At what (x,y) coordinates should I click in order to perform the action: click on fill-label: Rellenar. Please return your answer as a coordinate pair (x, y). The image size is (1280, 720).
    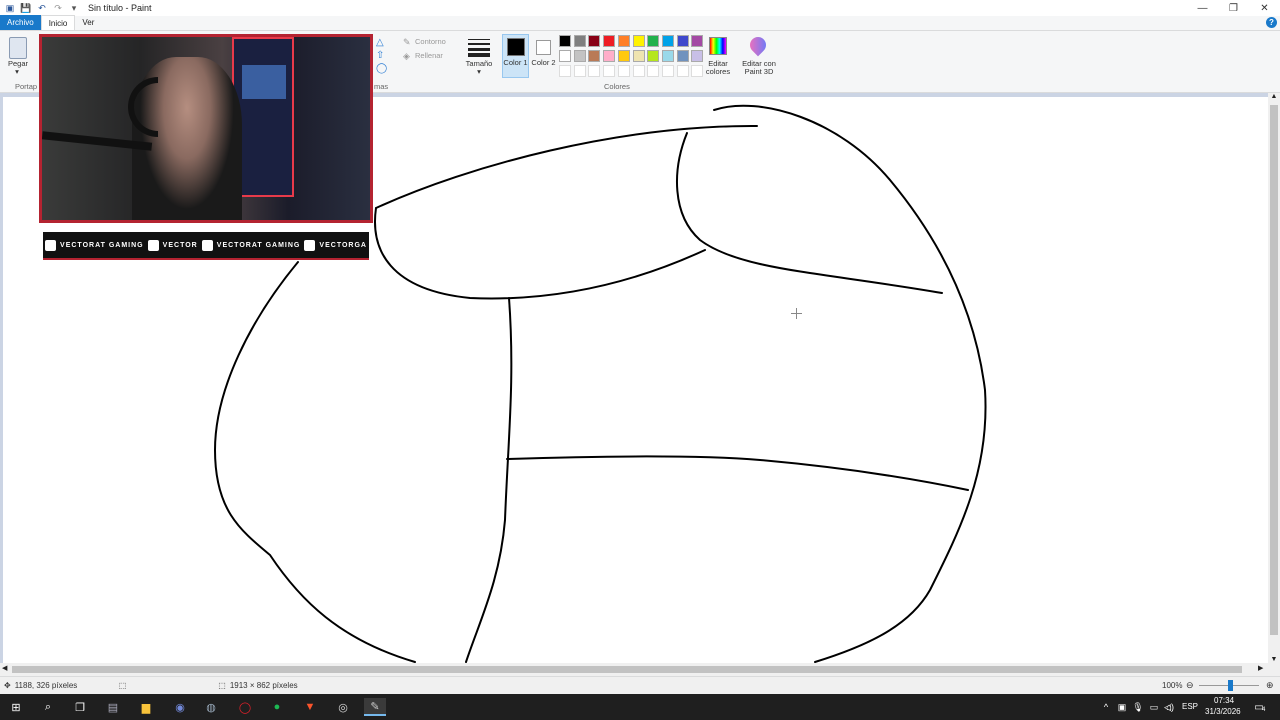
    Looking at the image, I should click on (429, 56).